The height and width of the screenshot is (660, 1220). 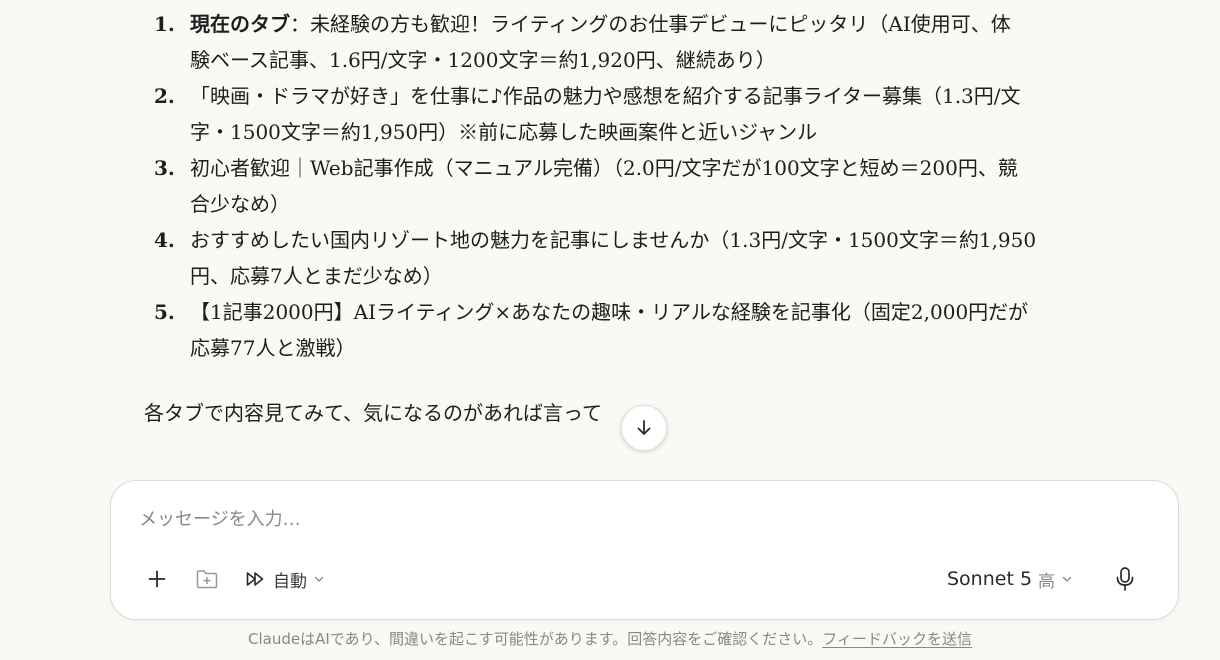 I want to click on feedback-link: フィードバックを送信, so click(x=897, y=639).